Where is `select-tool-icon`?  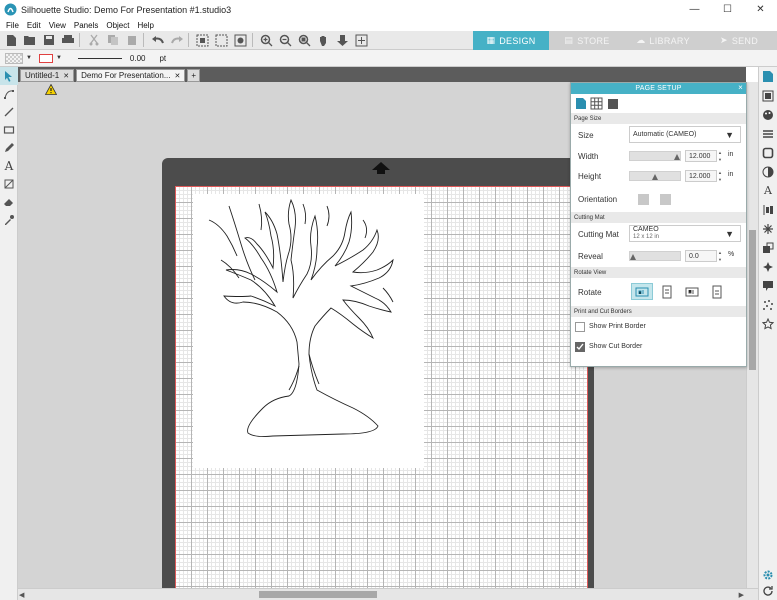 select-tool-icon is located at coordinates (9, 76).